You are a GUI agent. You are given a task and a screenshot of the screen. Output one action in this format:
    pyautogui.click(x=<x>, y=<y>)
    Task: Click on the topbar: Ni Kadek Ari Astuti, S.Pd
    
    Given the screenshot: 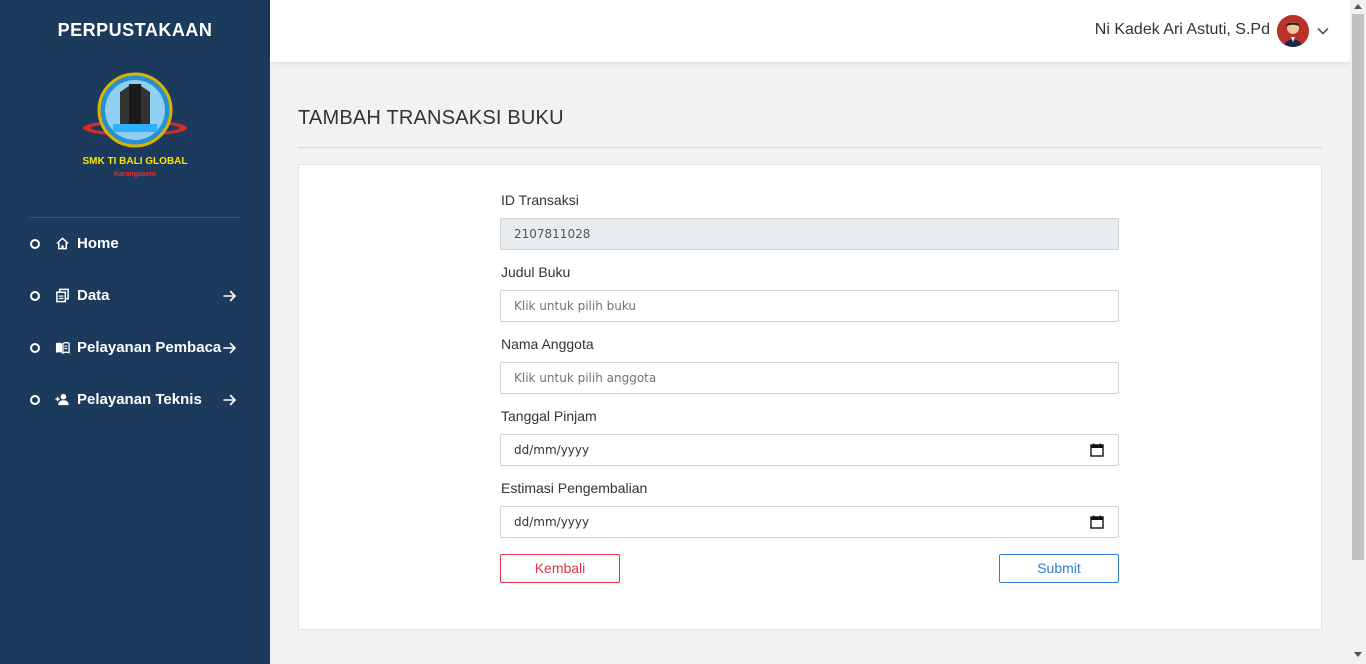 What is the action you would take?
    pyautogui.click(x=810, y=31)
    